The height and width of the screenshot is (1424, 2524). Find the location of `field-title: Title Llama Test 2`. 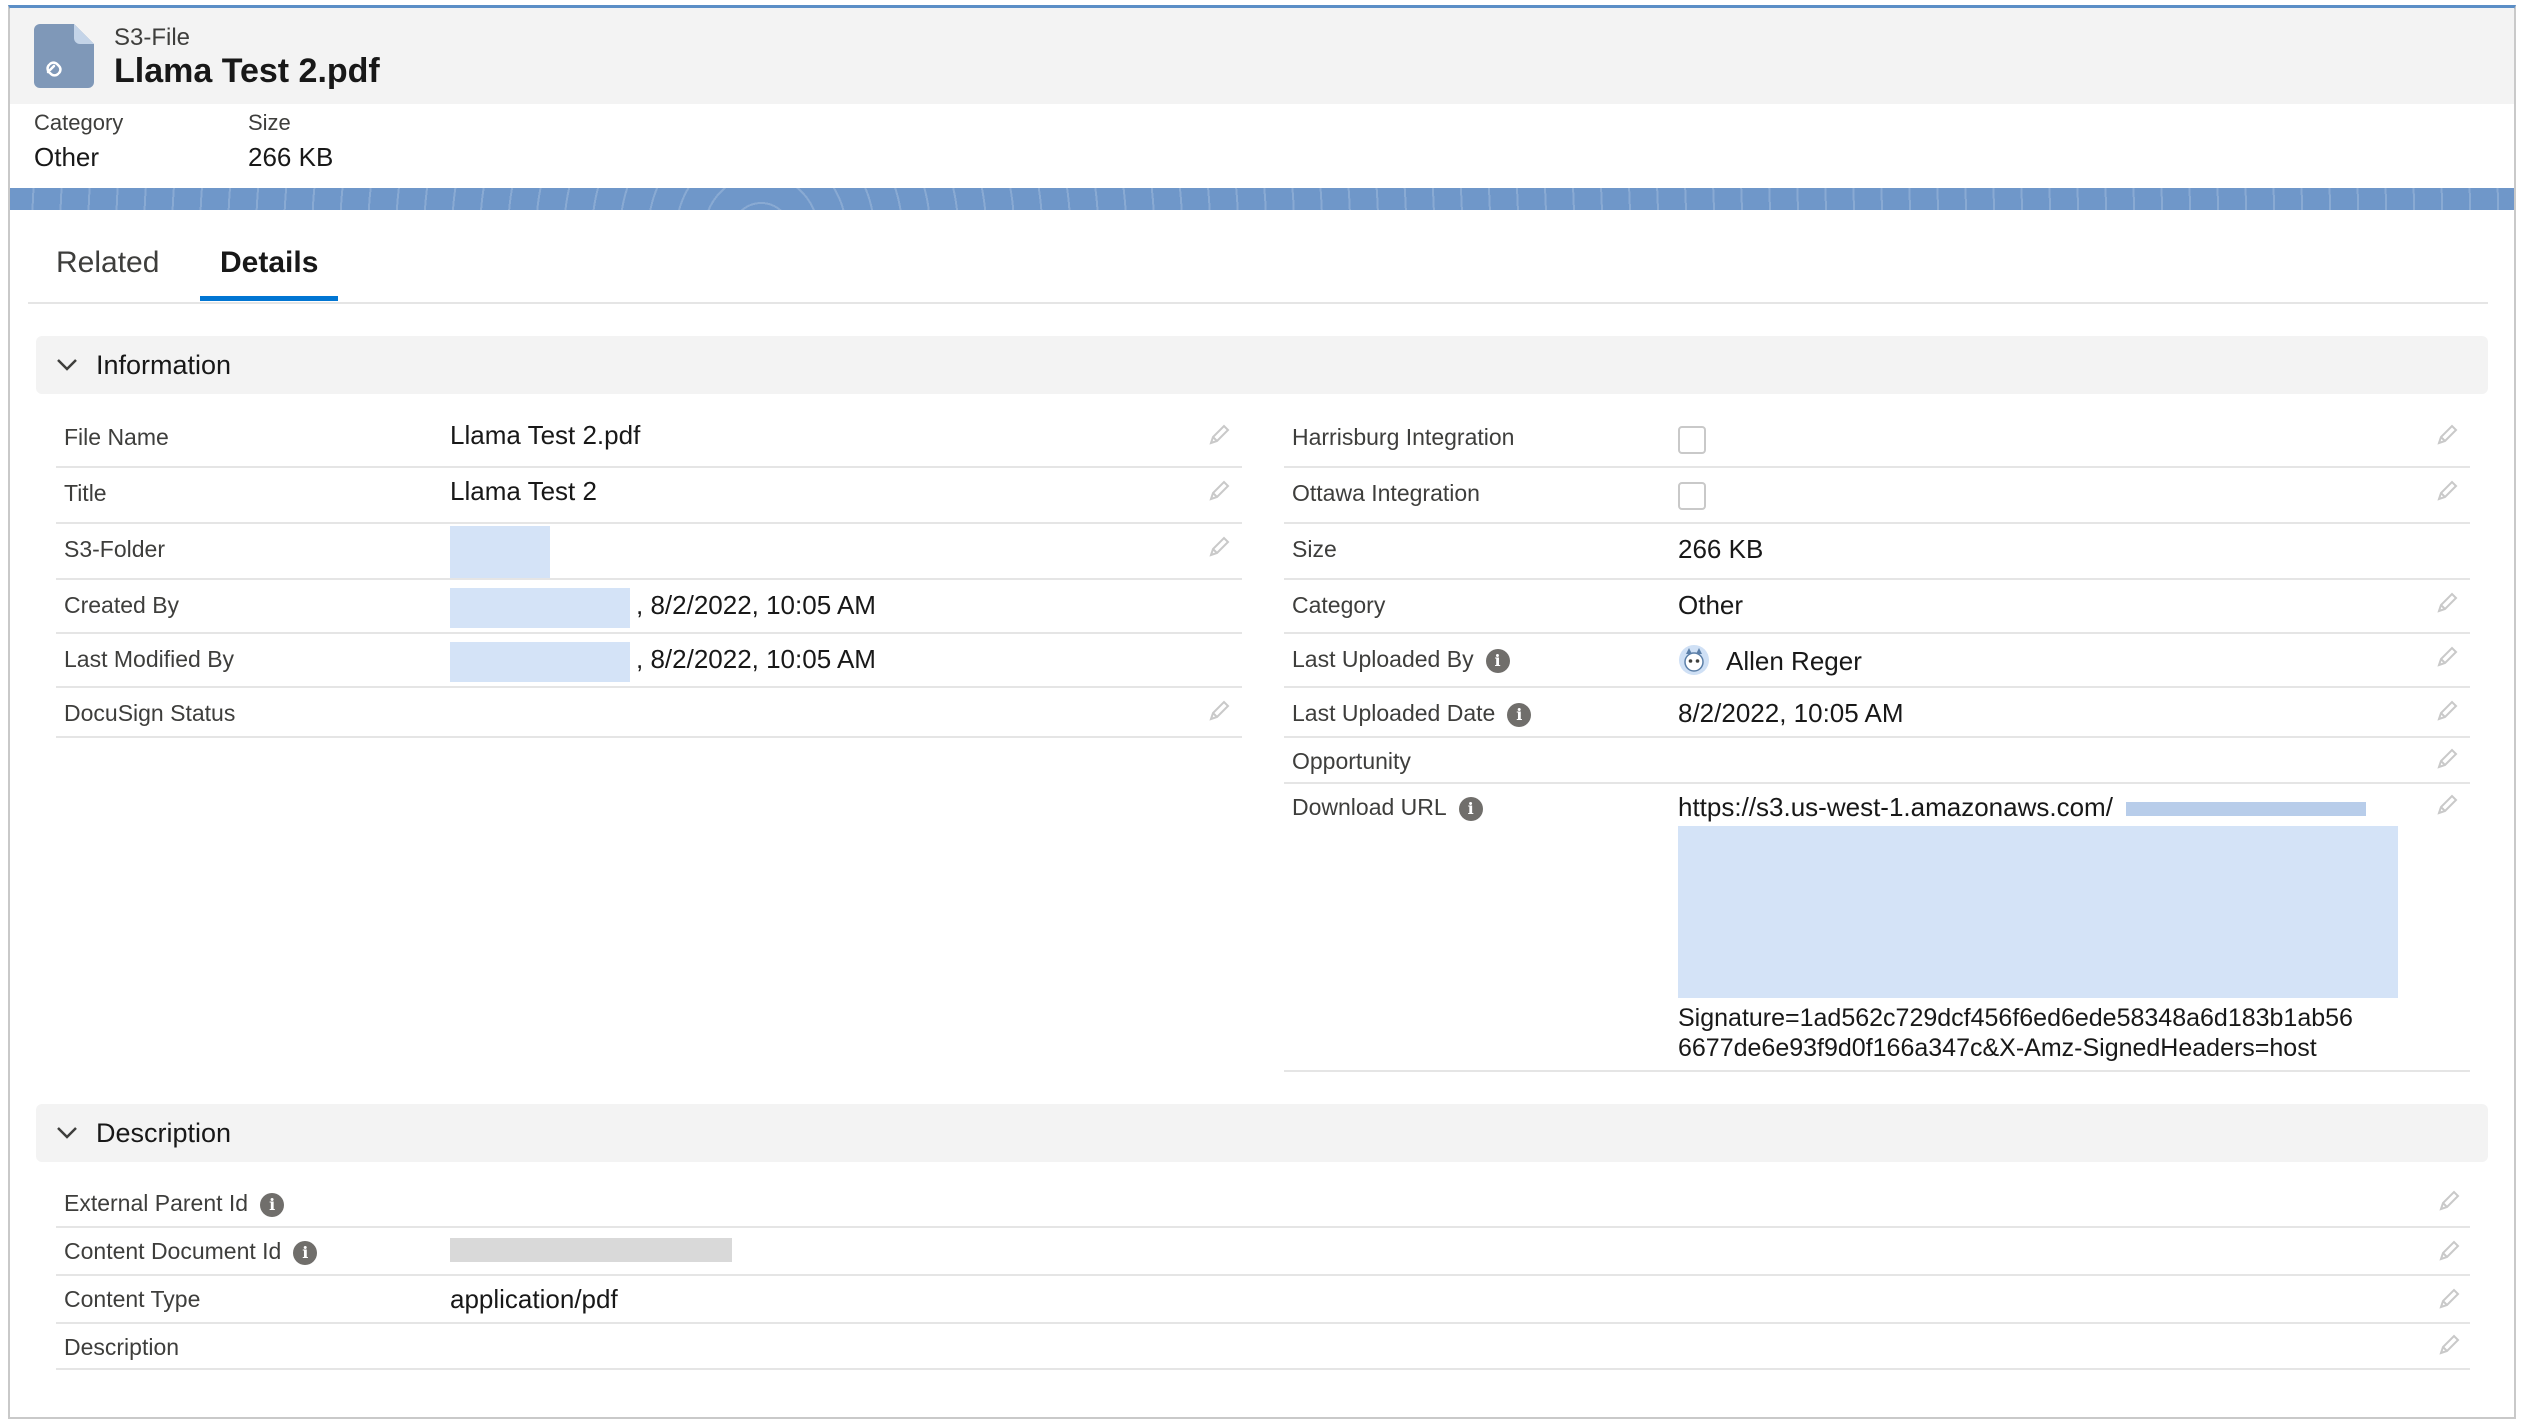

field-title: Title Llama Test 2 is located at coordinates (649, 496).